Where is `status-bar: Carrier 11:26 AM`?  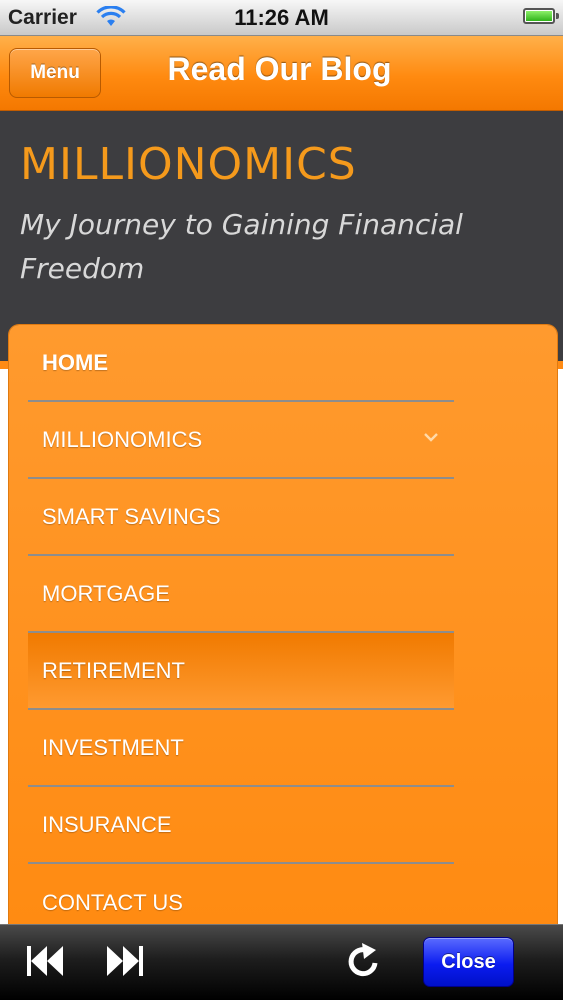 status-bar: Carrier 11:26 AM is located at coordinates (281, 18).